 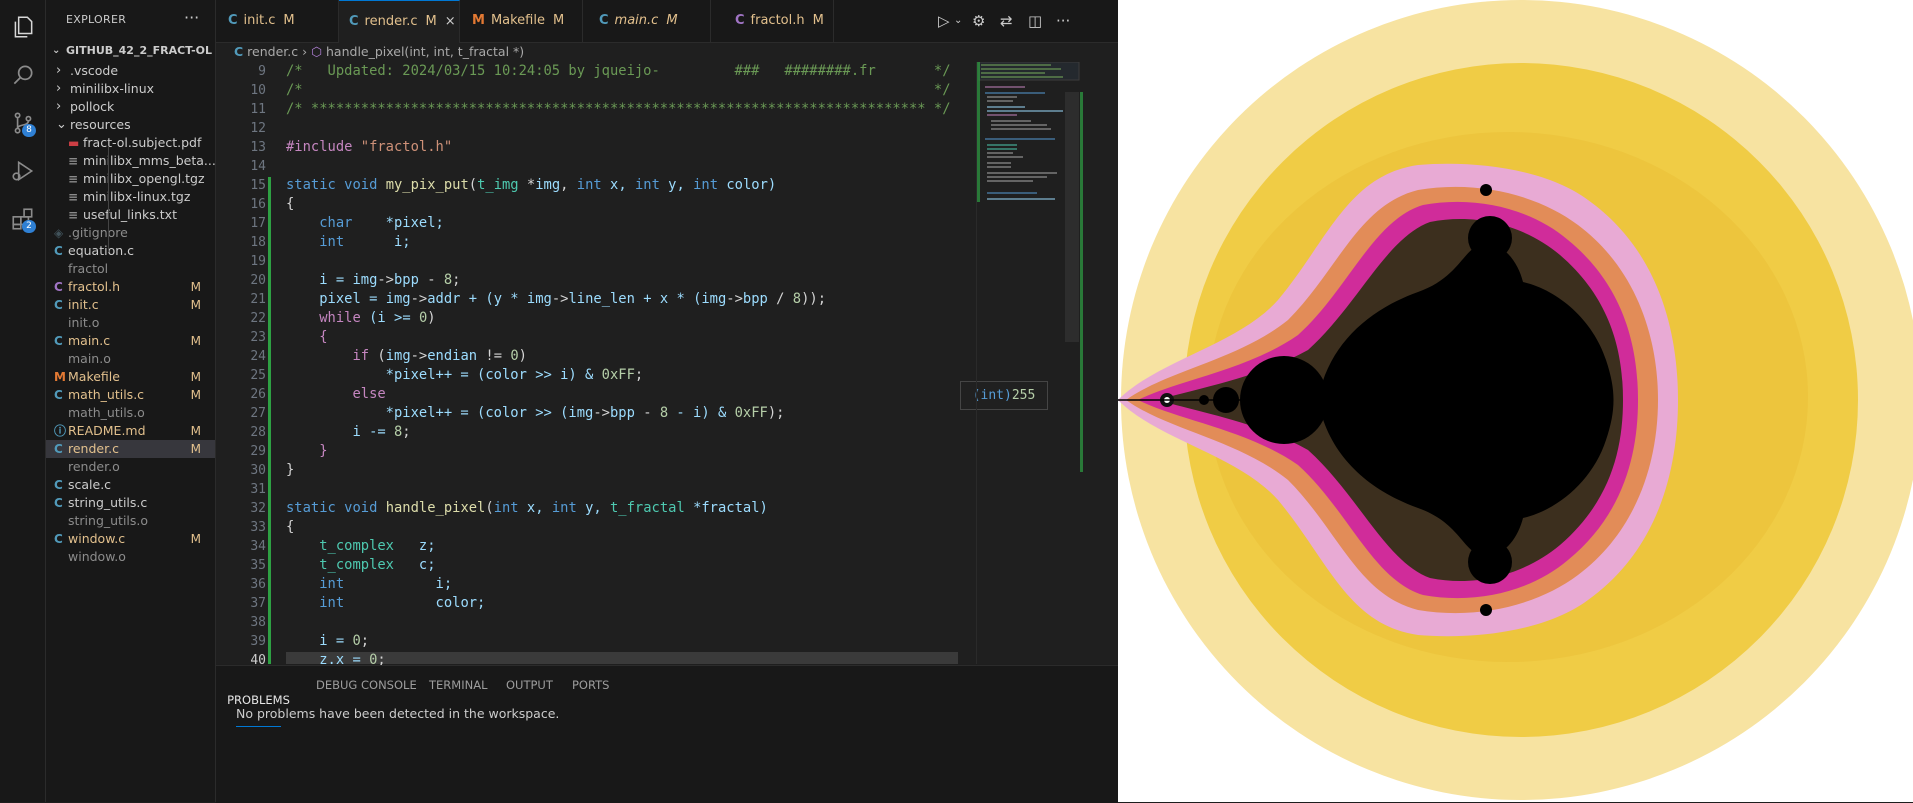 What do you see at coordinates (978, 21) in the screenshot?
I see `gear-icon: ⚙` at bounding box center [978, 21].